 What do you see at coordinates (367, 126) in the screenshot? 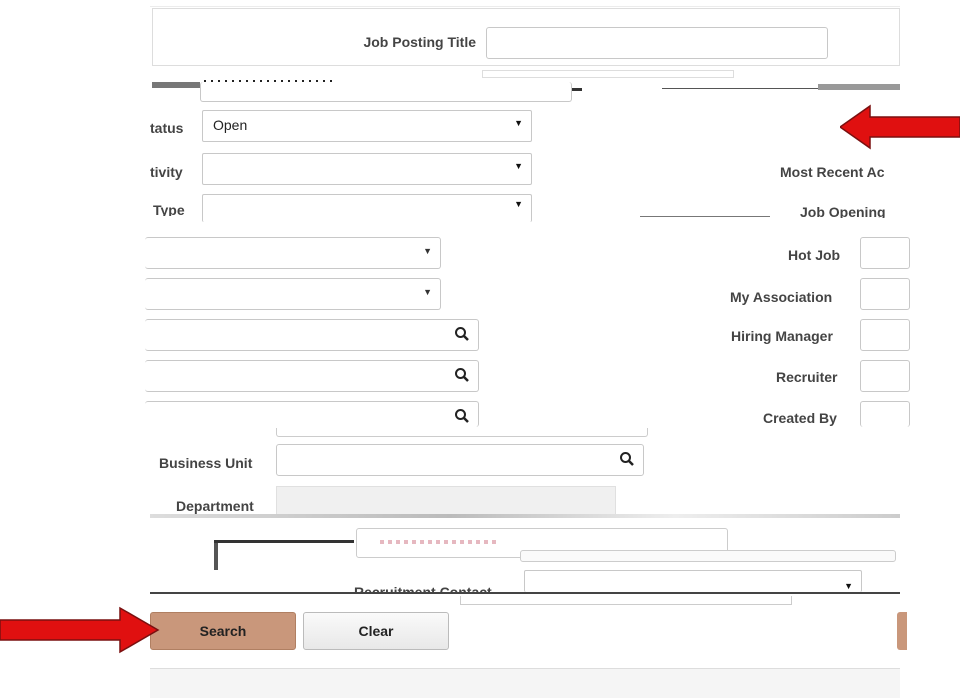
I see `status-select: Open ▼` at bounding box center [367, 126].